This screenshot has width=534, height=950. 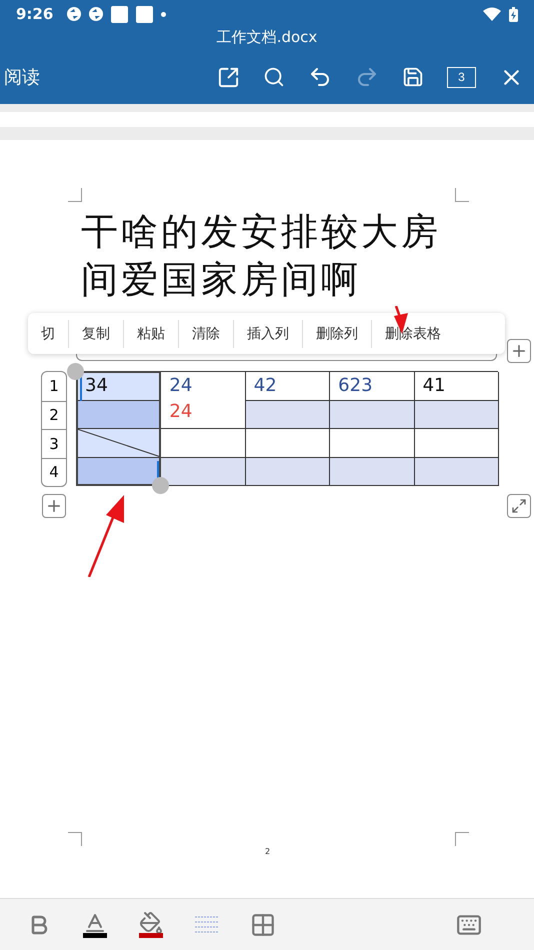 I want to click on gridlines-icon, so click(x=207, y=924).